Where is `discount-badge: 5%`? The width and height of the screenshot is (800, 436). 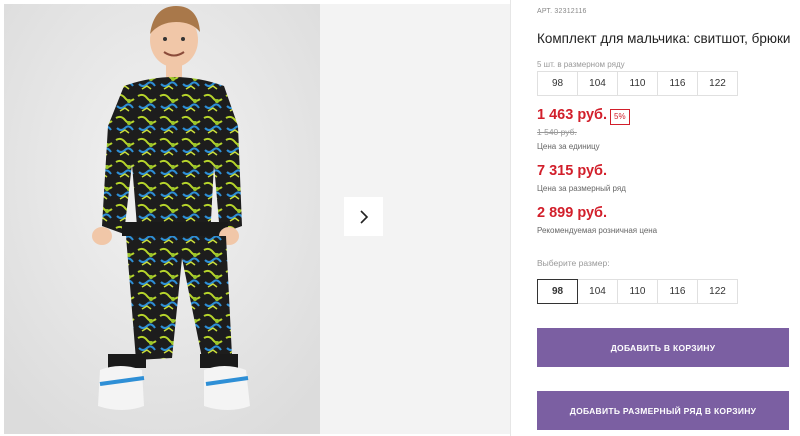
discount-badge: 5% is located at coordinates (620, 117).